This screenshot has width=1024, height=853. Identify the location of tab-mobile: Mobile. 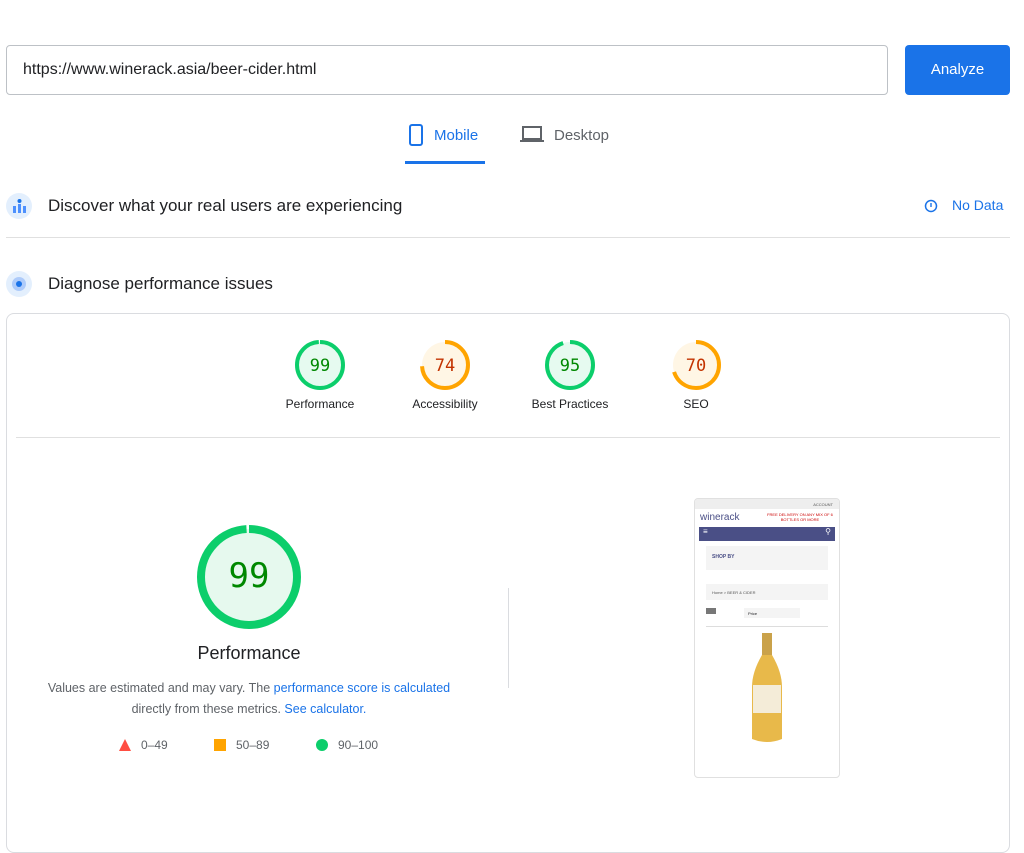
(445, 144).